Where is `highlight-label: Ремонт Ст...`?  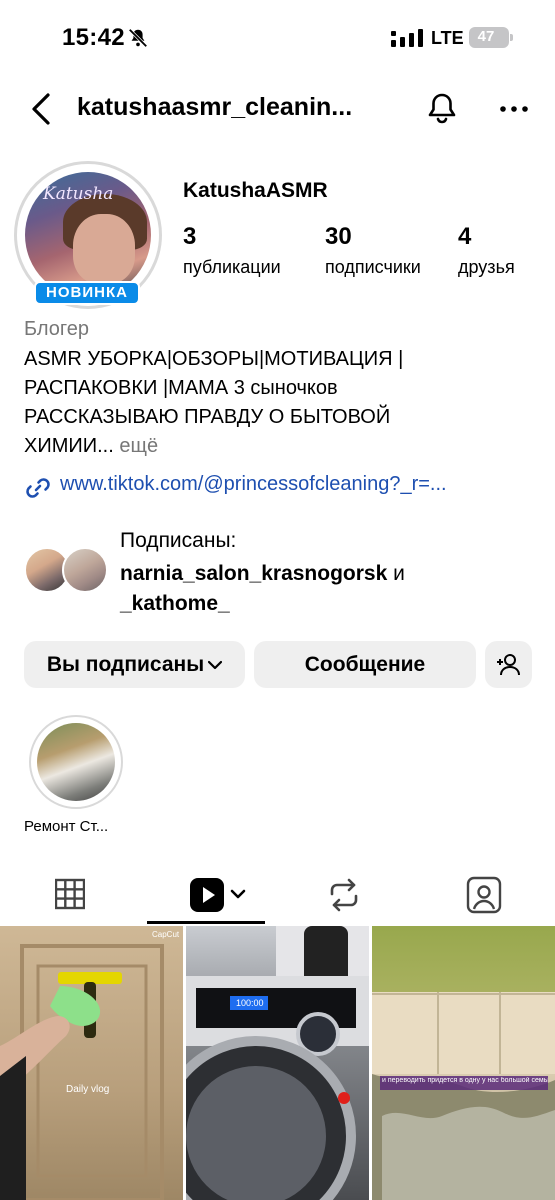
highlight-label: Ремонт Ст... is located at coordinates (66, 826).